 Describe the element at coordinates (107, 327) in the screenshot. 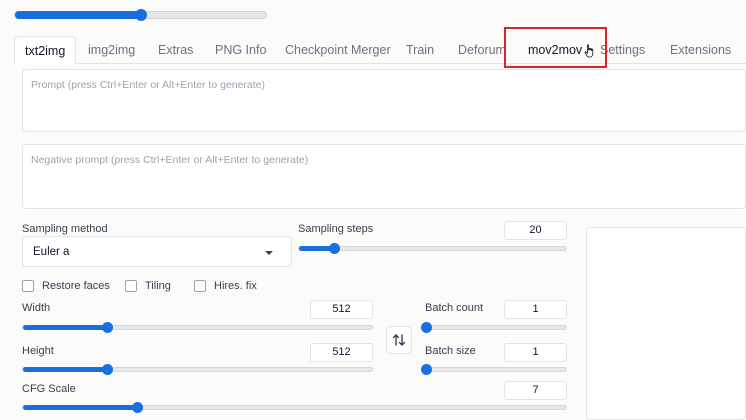

I see `width-slider-knob` at that location.